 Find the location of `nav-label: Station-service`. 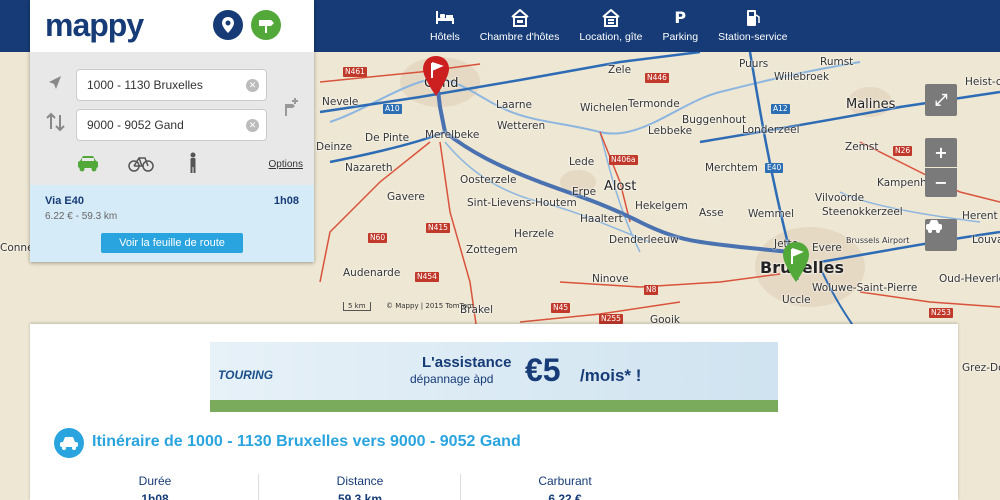

nav-label: Station-service is located at coordinates (753, 37).